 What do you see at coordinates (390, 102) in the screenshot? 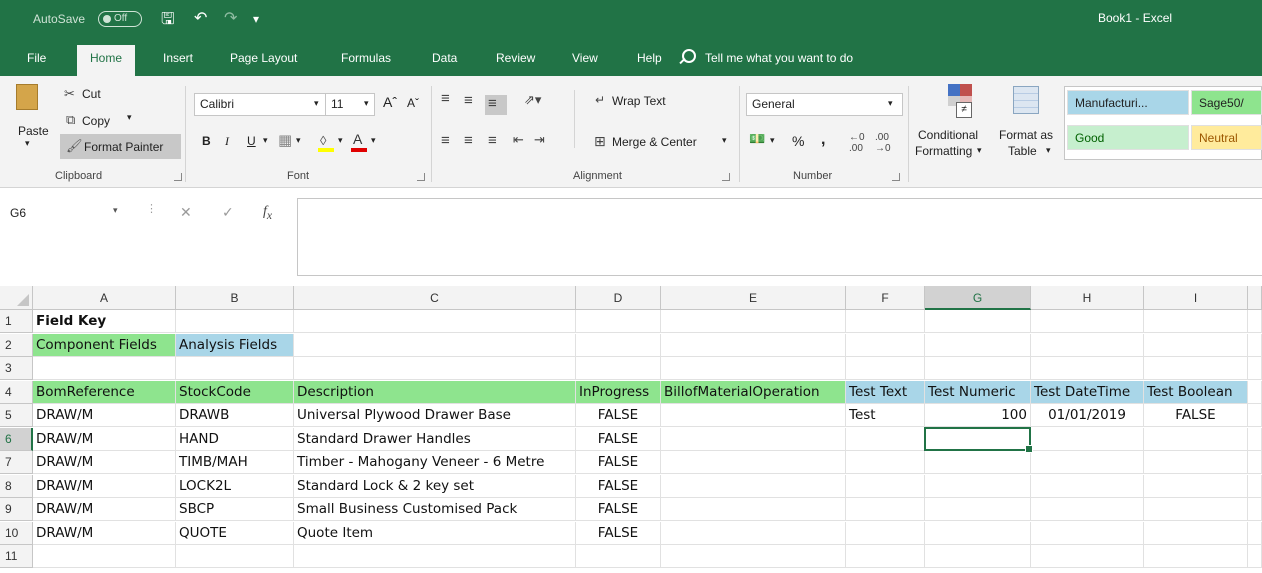
I see `increase-font-icon: Aˆ` at bounding box center [390, 102].